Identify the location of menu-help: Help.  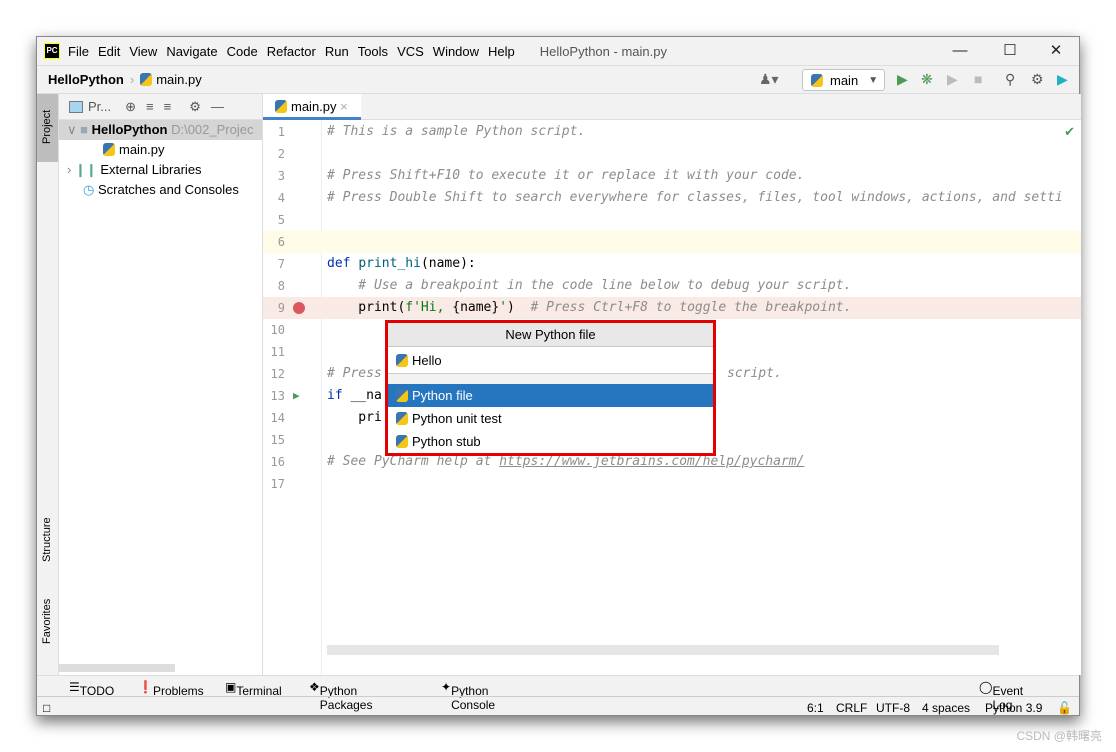
(501, 51).